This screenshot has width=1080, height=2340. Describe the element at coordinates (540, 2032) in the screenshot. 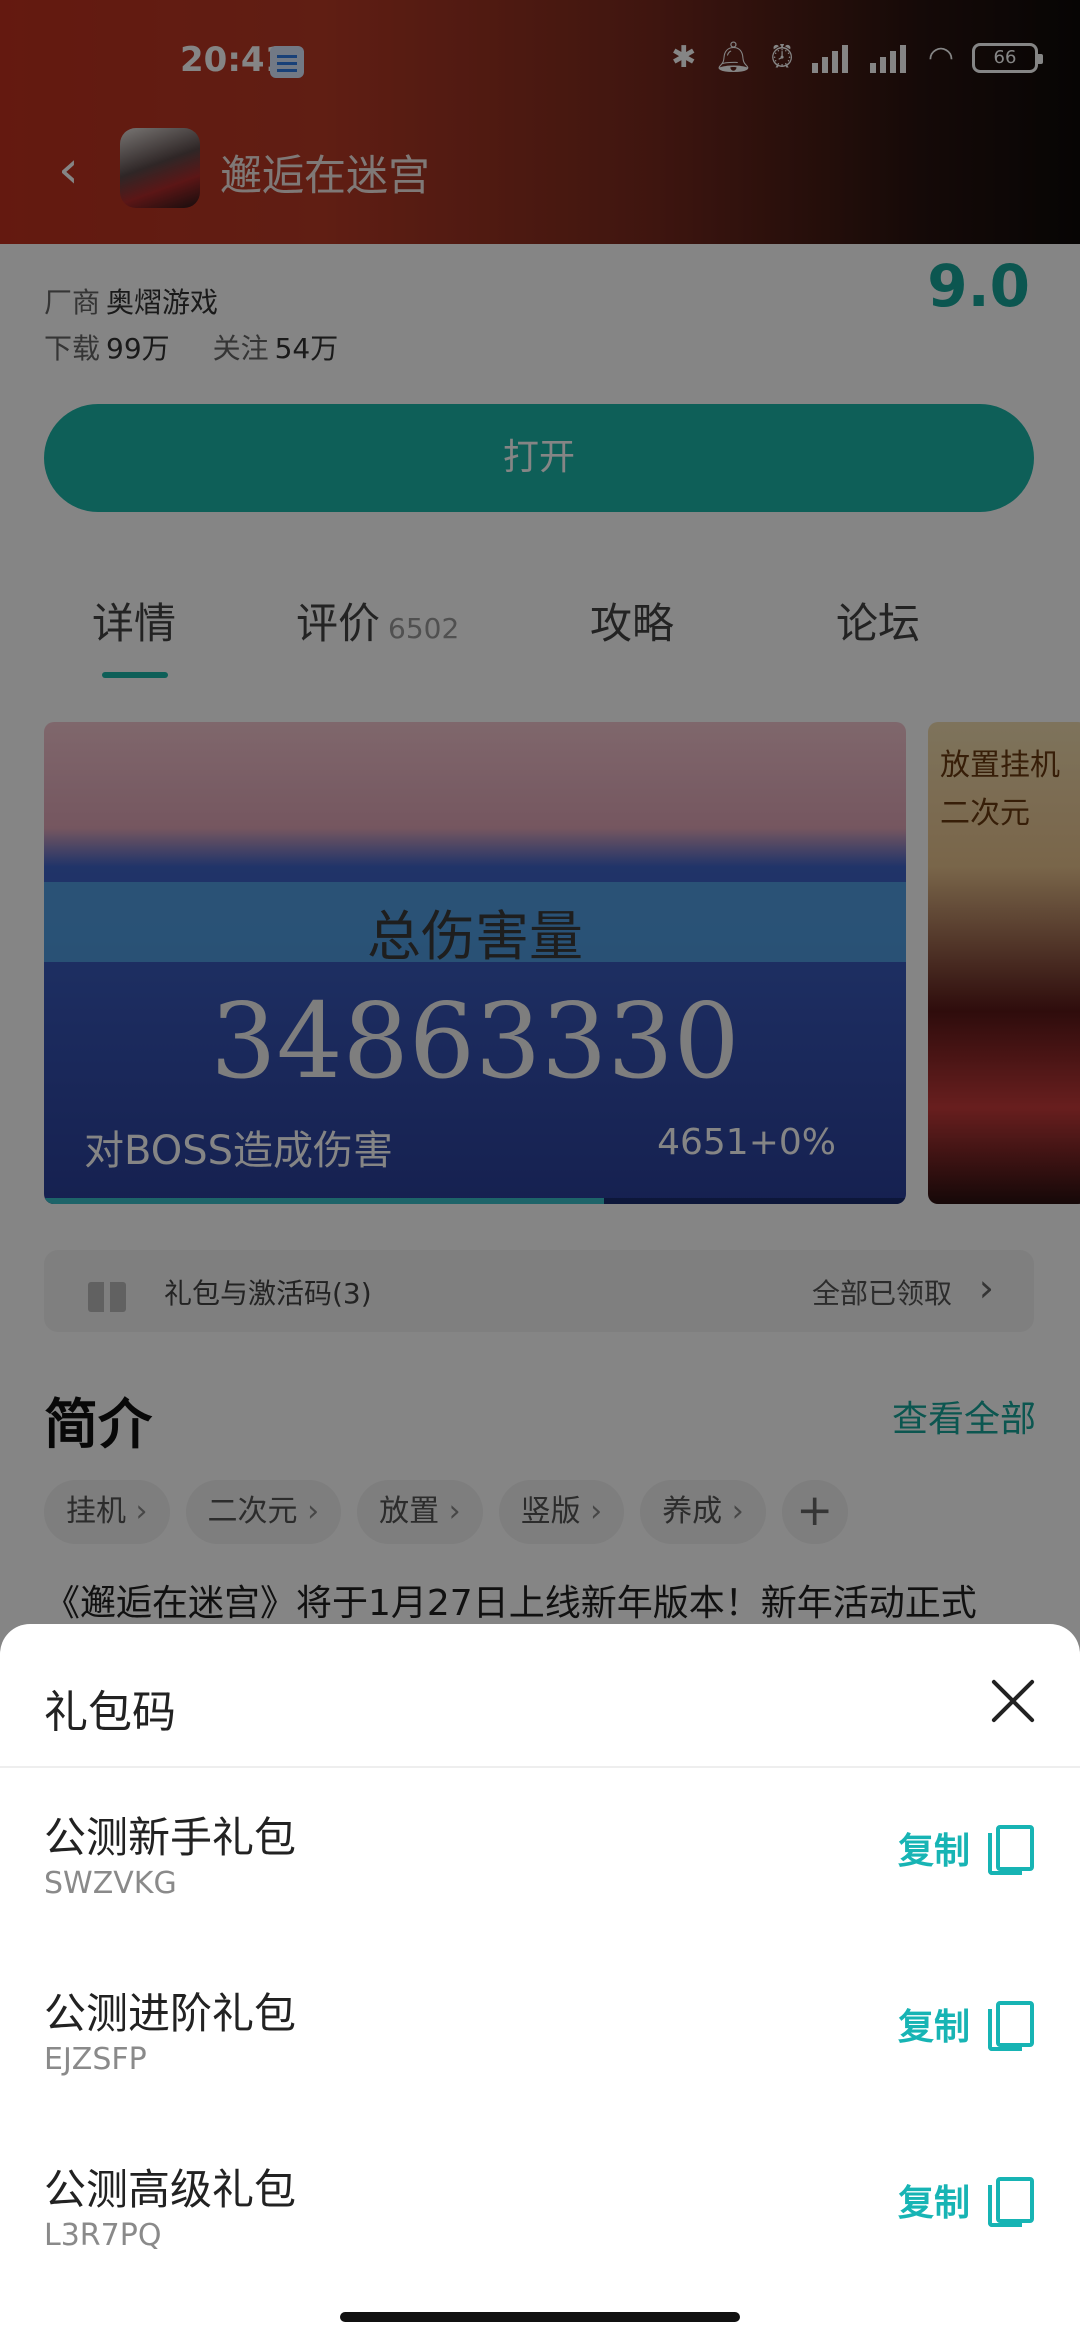

I see `gift-code-item: 公测进阶礼包 EJZSFP 复制` at that location.